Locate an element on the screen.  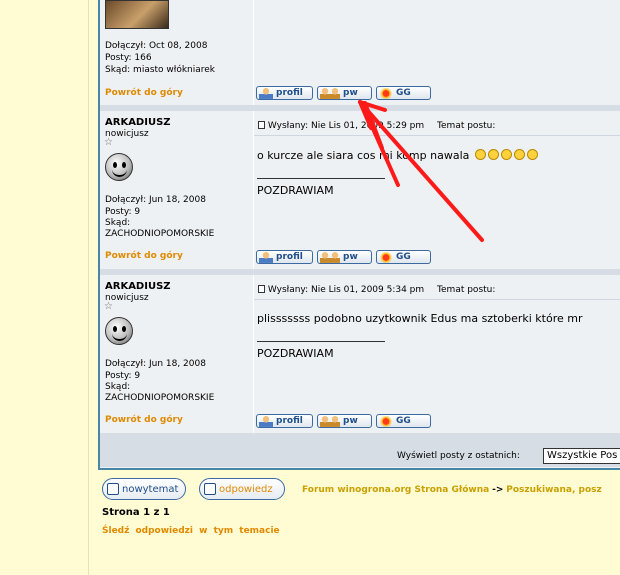
forum-index-link: Forum winogrona.org Strona Główna is located at coordinates (395, 490).